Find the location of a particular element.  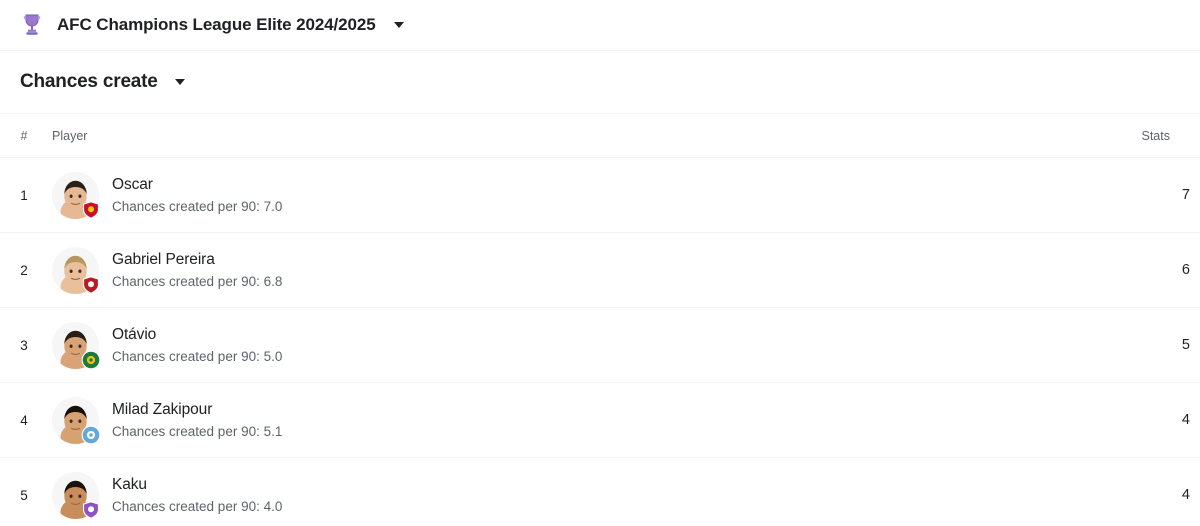

player-stat-description: Chances created per 90: 5.0 is located at coordinates (197, 356).